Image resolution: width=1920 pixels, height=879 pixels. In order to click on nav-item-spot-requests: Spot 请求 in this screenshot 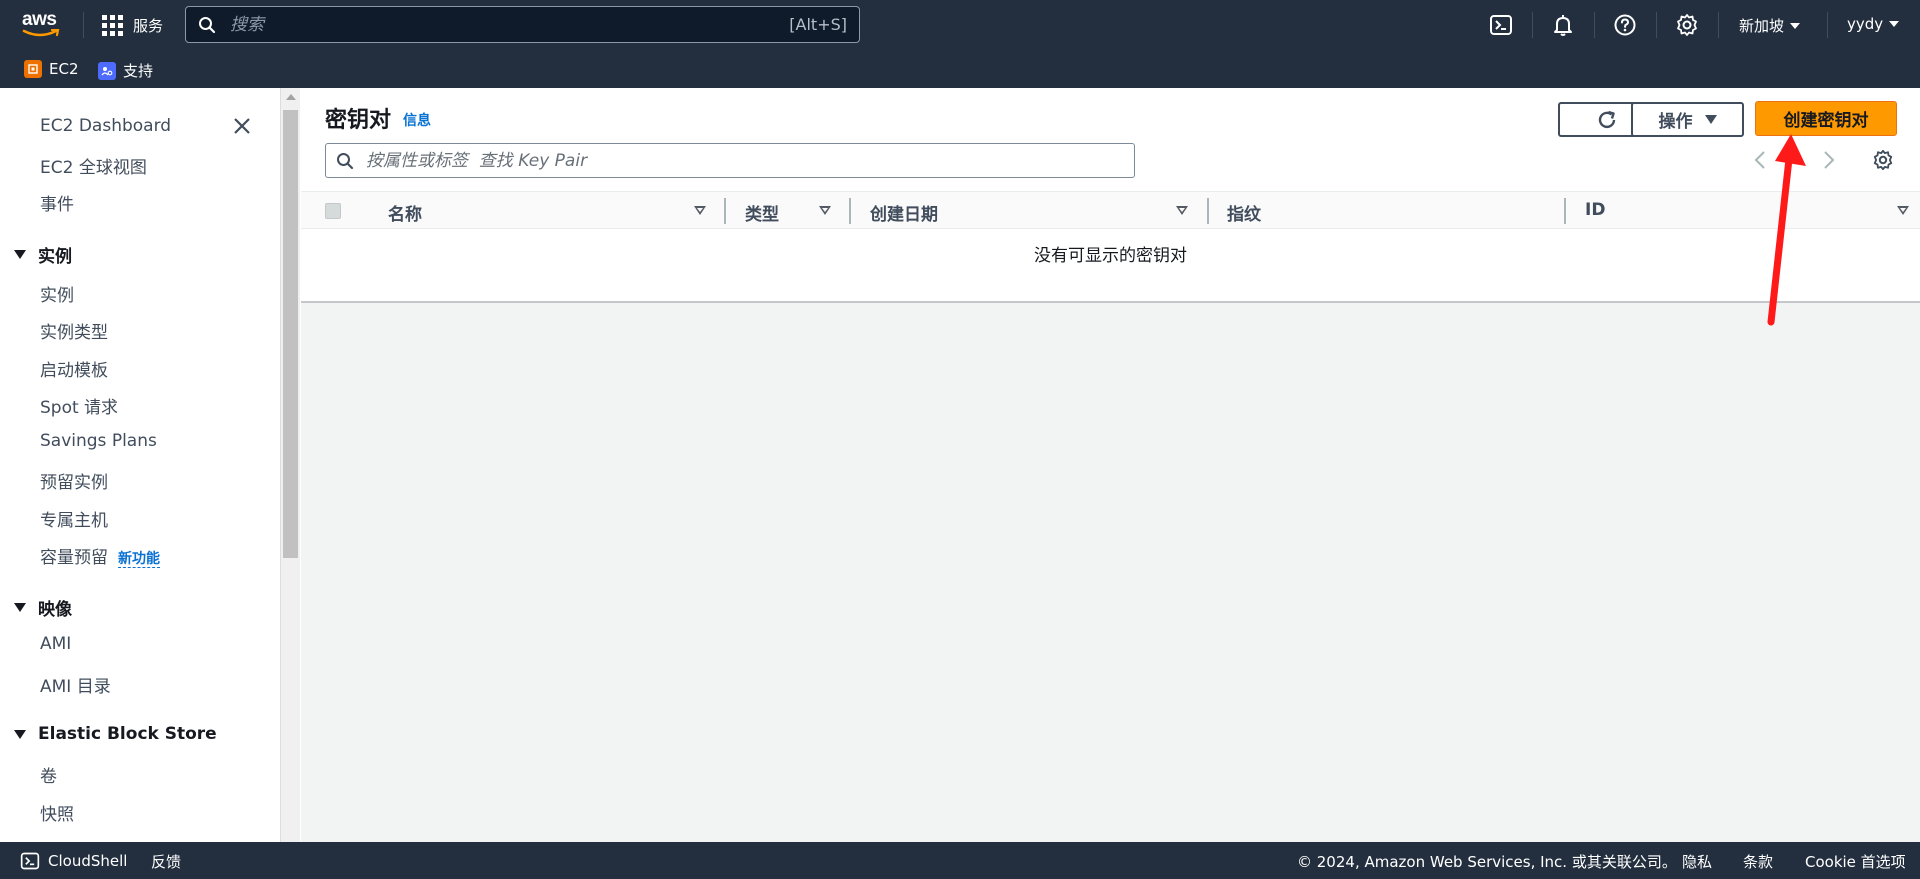, I will do `click(79, 405)`.